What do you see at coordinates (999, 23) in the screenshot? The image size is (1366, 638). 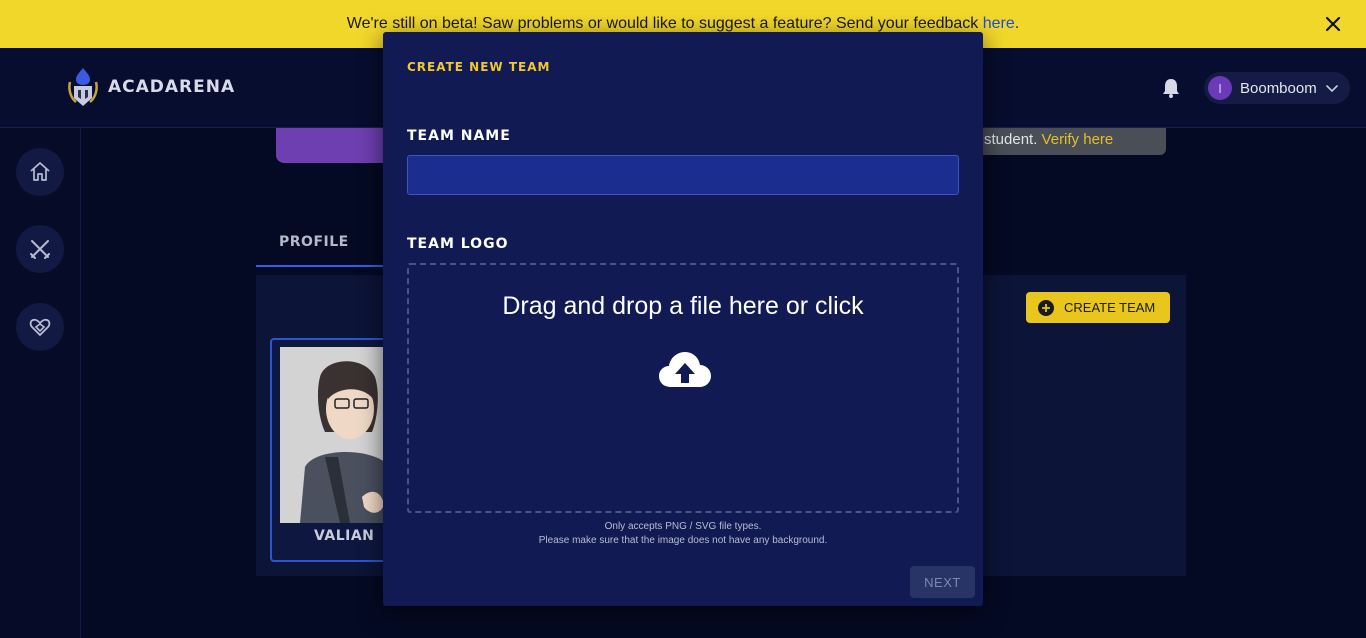 I see `feedback-link: here` at bounding box center [999, 23].